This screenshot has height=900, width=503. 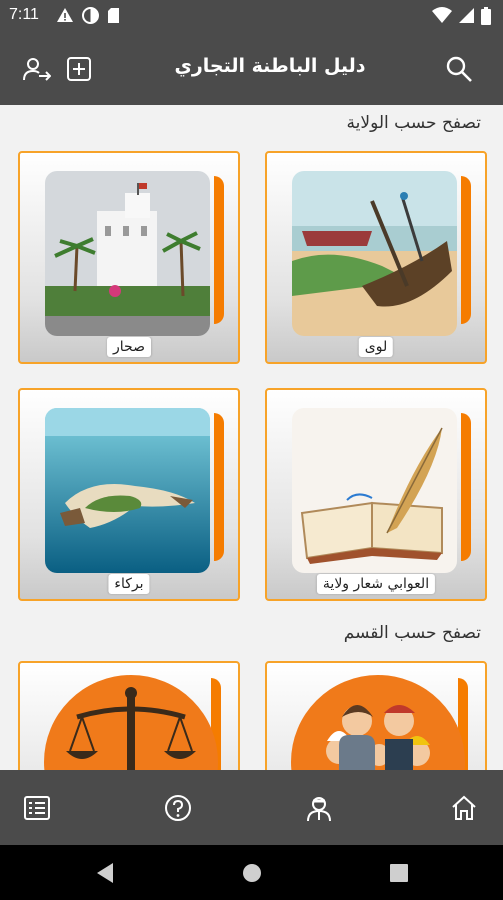 What do you see at coordinates (129, 347) in the screenshot?
I see `card-label-sohar: صحار` at bounding box center [129, 347].